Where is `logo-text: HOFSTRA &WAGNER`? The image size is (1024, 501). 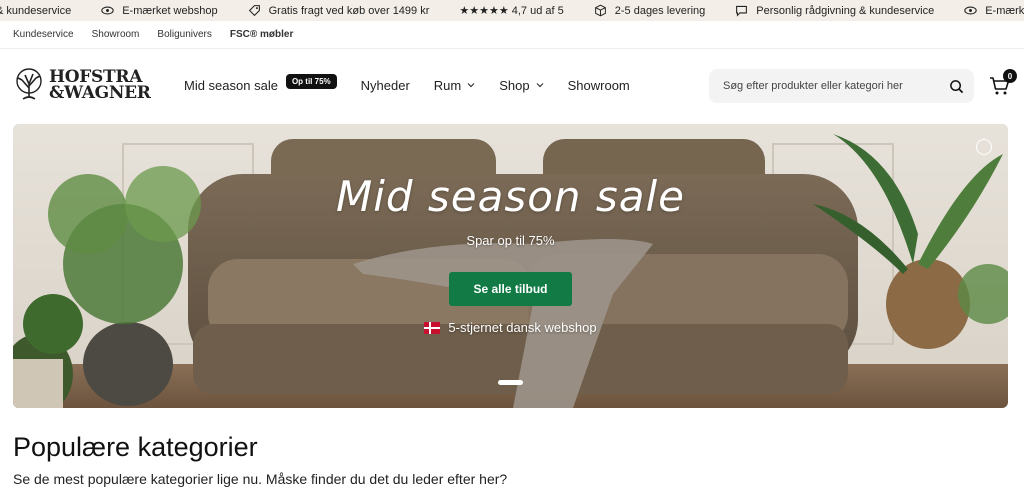 logo-text: HOFSTRA &WAGNER is located at coordinates (100, 86).